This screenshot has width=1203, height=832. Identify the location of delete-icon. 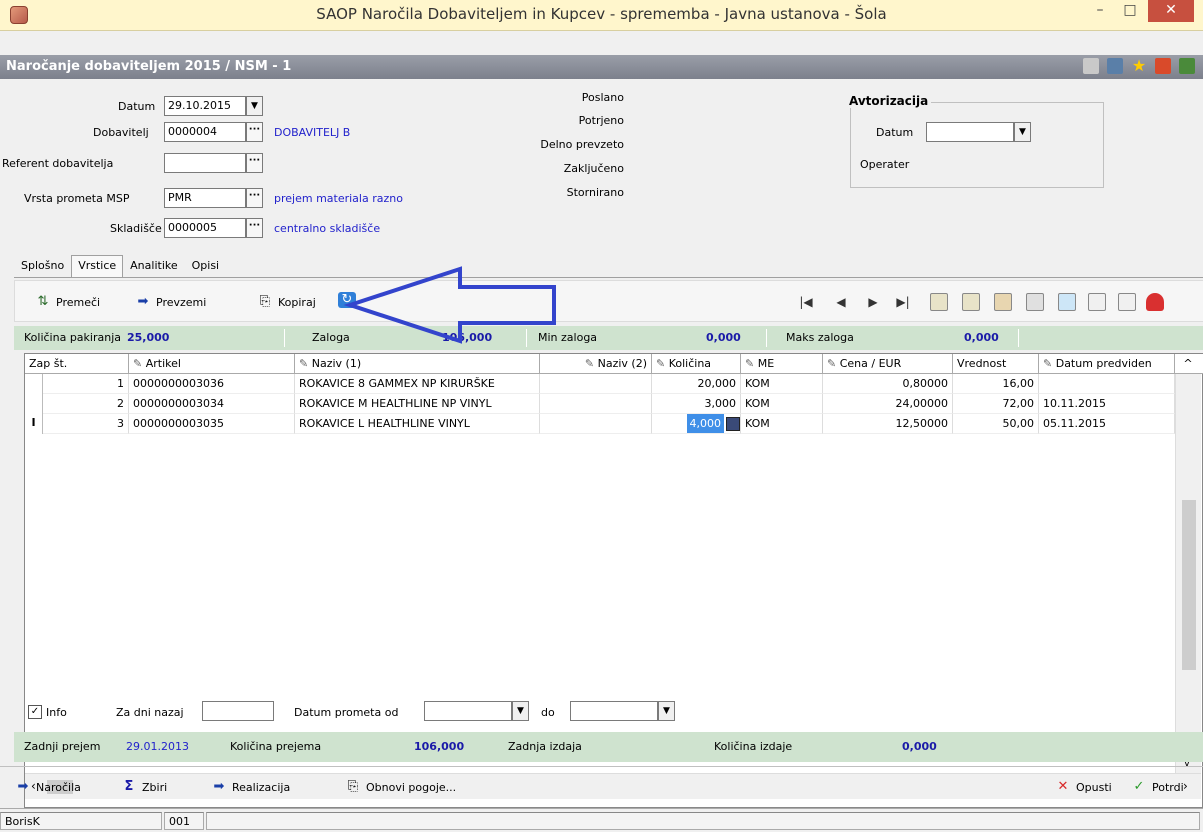
(1163, 66).